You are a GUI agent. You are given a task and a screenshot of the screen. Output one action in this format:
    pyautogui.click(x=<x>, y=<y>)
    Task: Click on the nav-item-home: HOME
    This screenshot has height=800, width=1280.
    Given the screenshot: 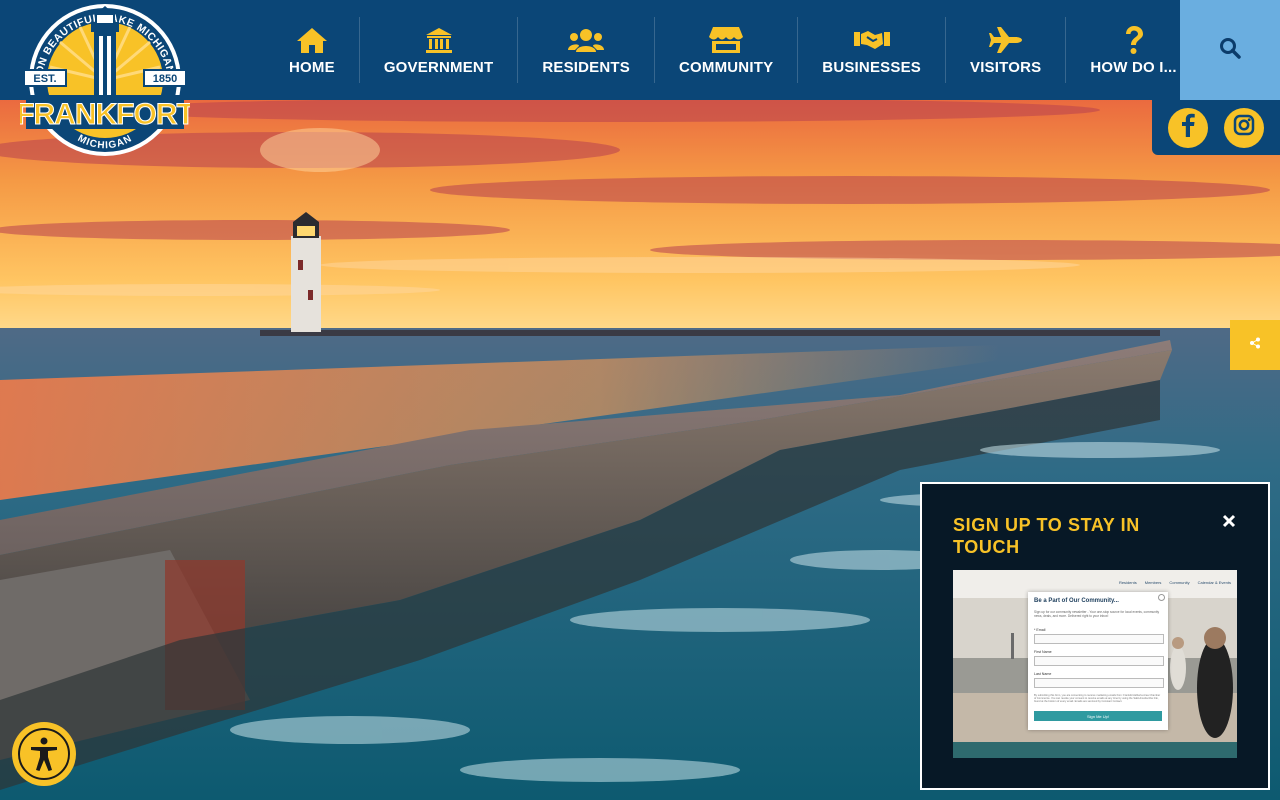 What is the action you would take?
    pyautogui.click(x=312, y=50)
    